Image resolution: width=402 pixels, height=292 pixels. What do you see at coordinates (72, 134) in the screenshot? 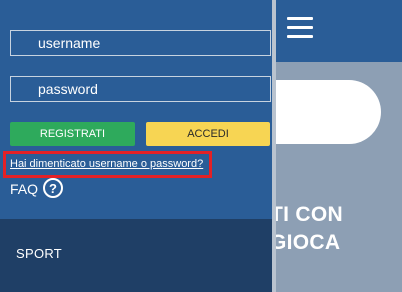
I see `register-button: REGISTRATI` at bounding box center [72, 134].